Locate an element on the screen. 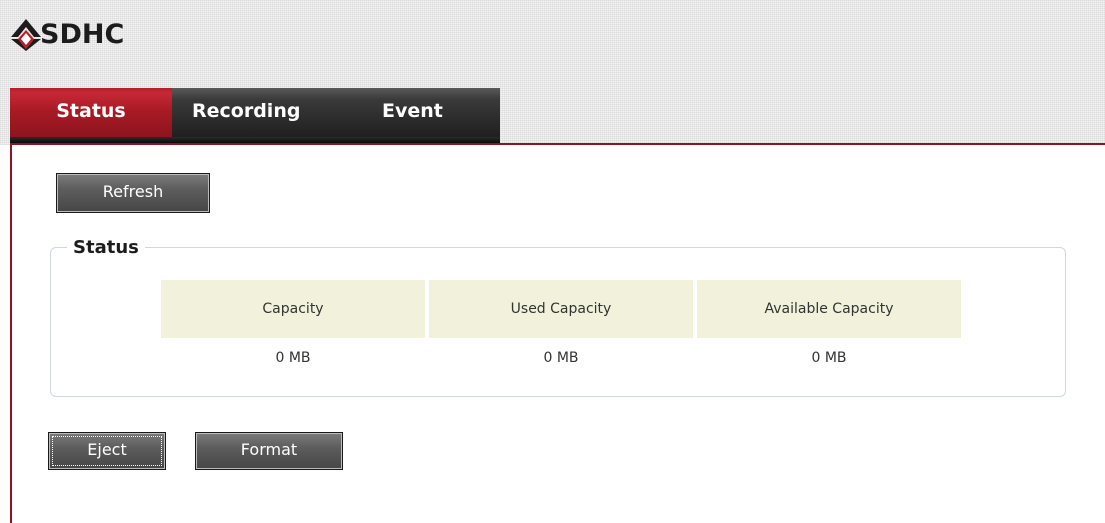 Image resolution: width=1105 pixels, height=523 pixels. capacity-value-row: 0 MB 0 MB 0 MB is located at coordinates (561, 358).